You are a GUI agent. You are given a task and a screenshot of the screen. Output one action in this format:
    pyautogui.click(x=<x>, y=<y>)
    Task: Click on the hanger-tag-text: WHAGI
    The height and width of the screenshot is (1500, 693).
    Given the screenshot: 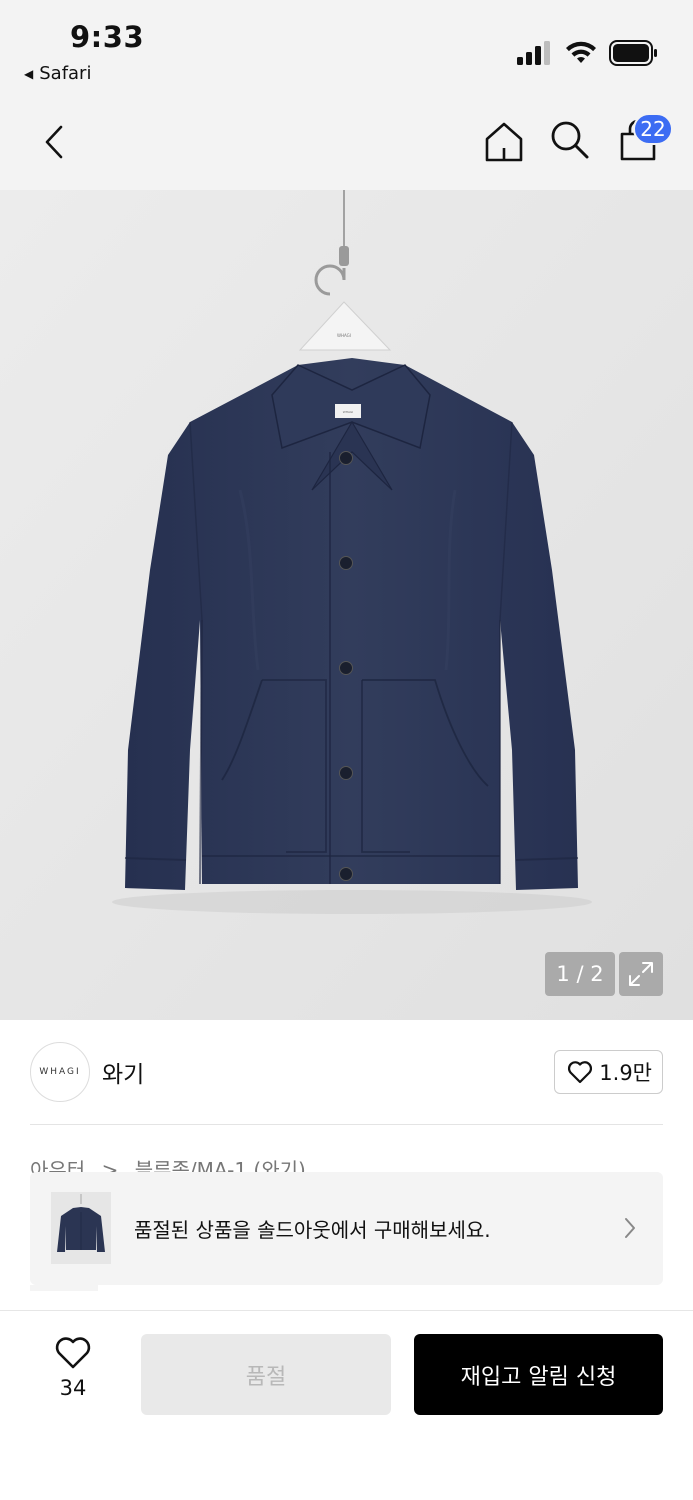 What is the action you would take?
    pyautogui.click(x=344, y=335)
    